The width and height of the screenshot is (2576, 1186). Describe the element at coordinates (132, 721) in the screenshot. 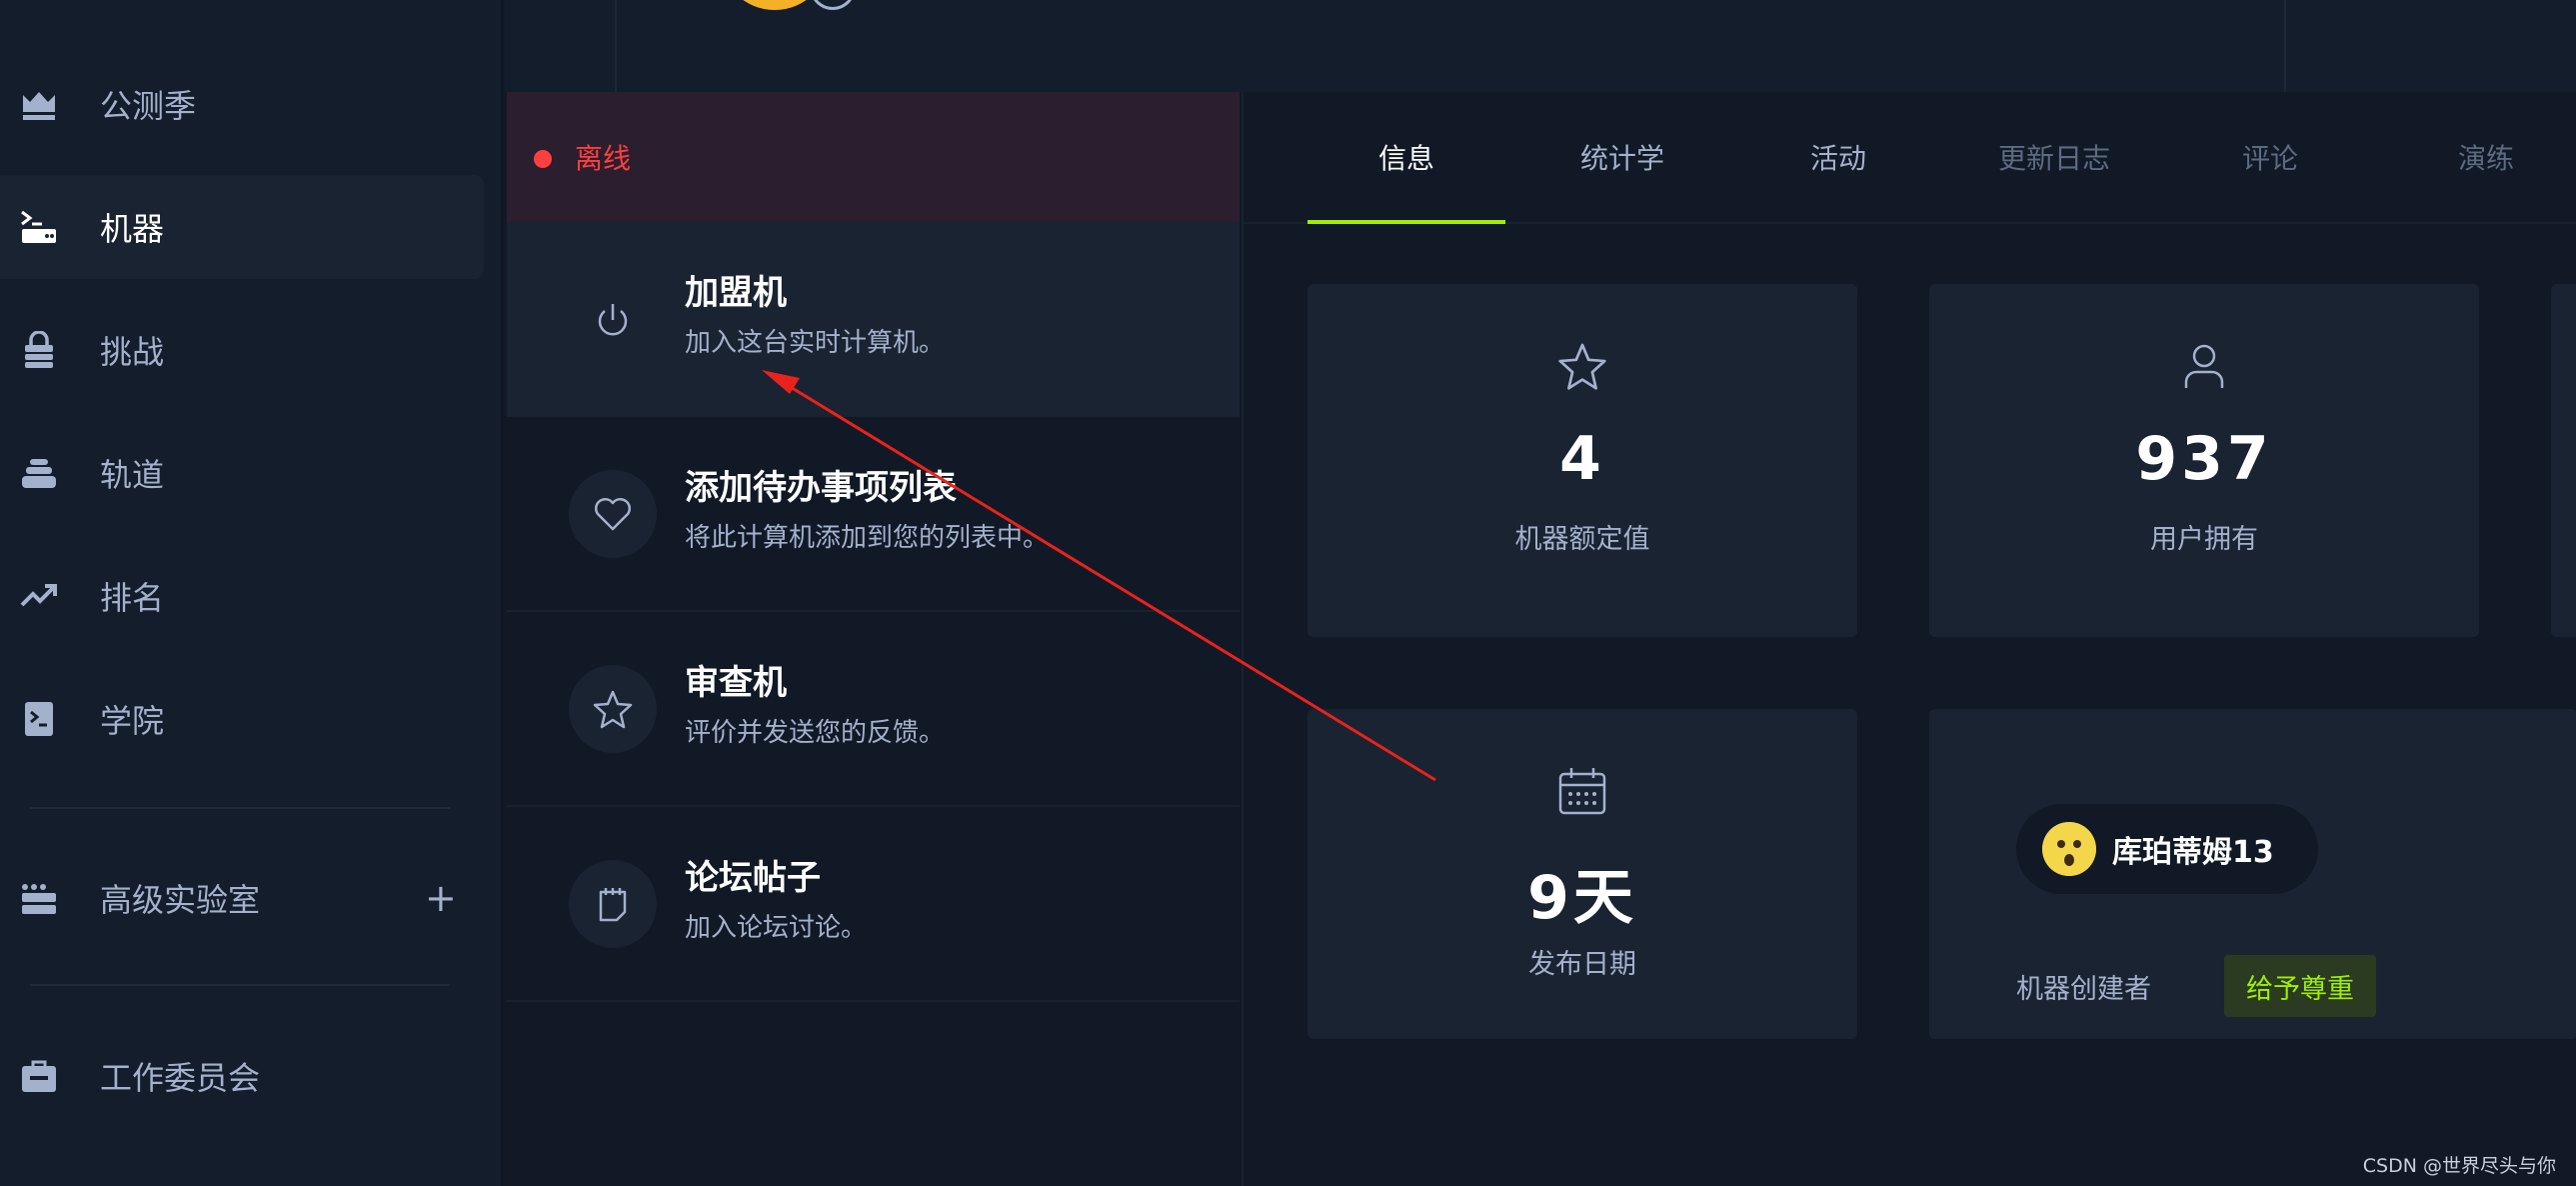

I see `sidebar-item-label: 学院` at that location.